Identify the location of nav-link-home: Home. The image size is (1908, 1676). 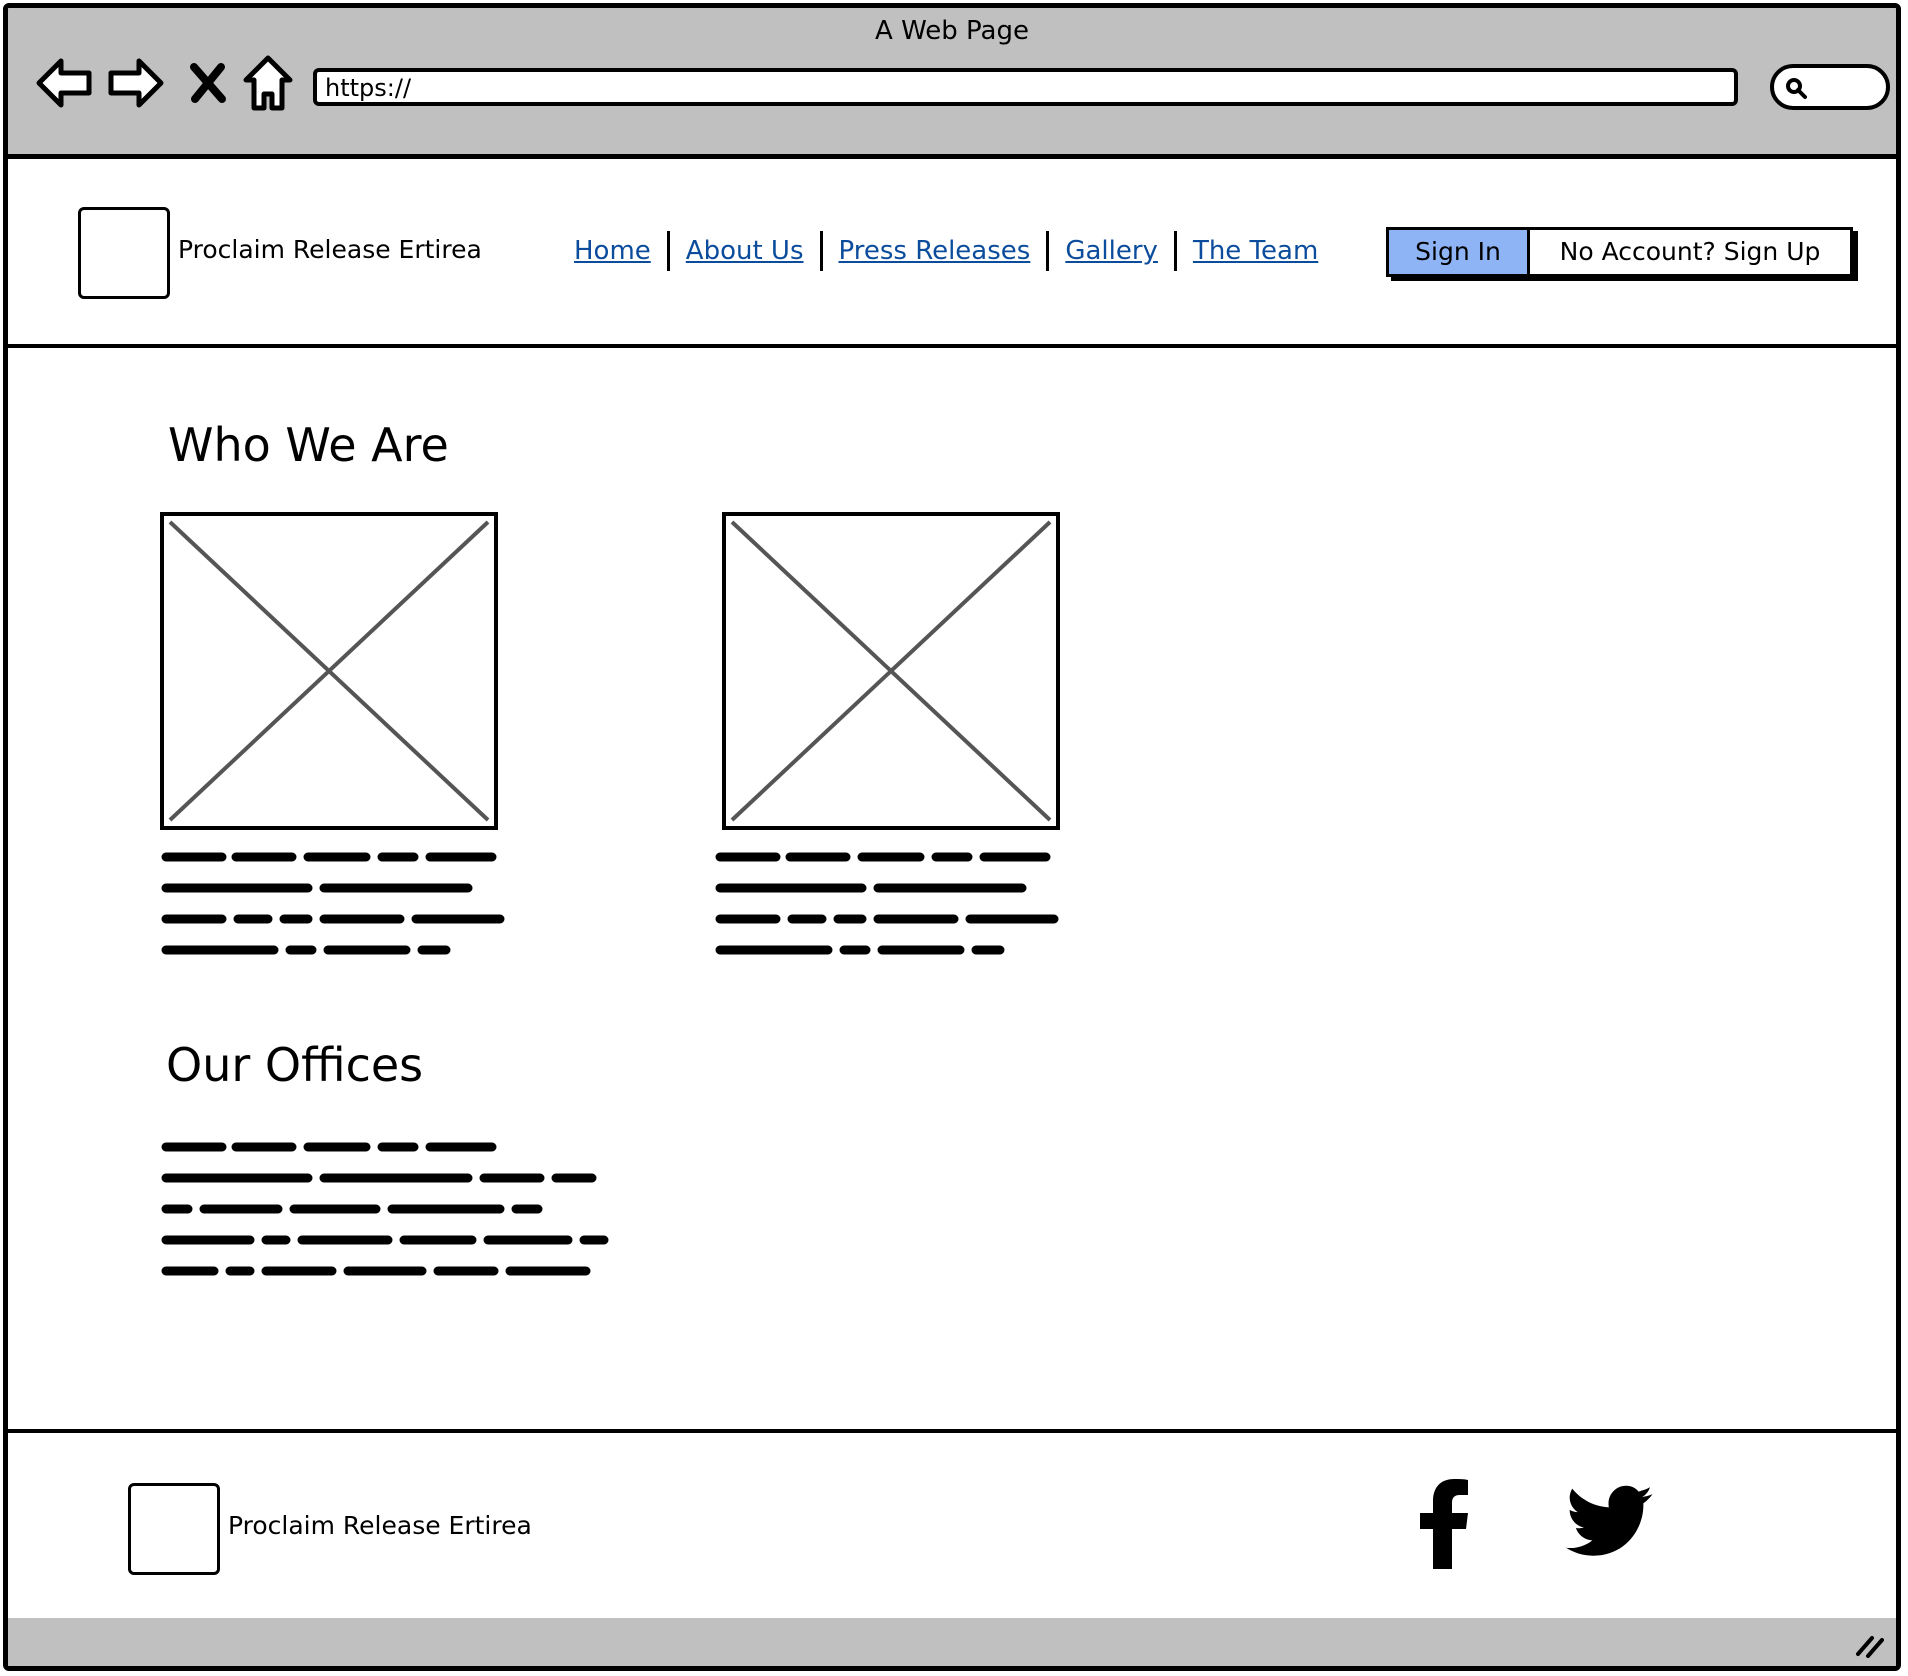
(612, 251).